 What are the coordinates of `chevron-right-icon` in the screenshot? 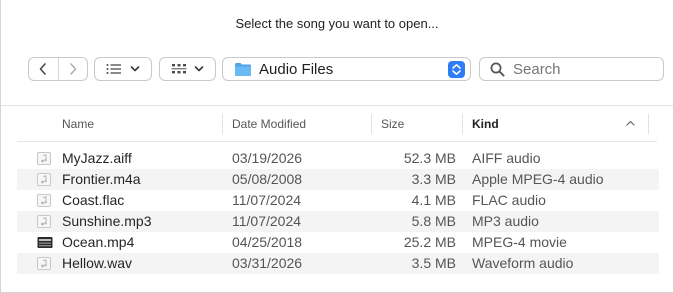 It's located at (73, 69).